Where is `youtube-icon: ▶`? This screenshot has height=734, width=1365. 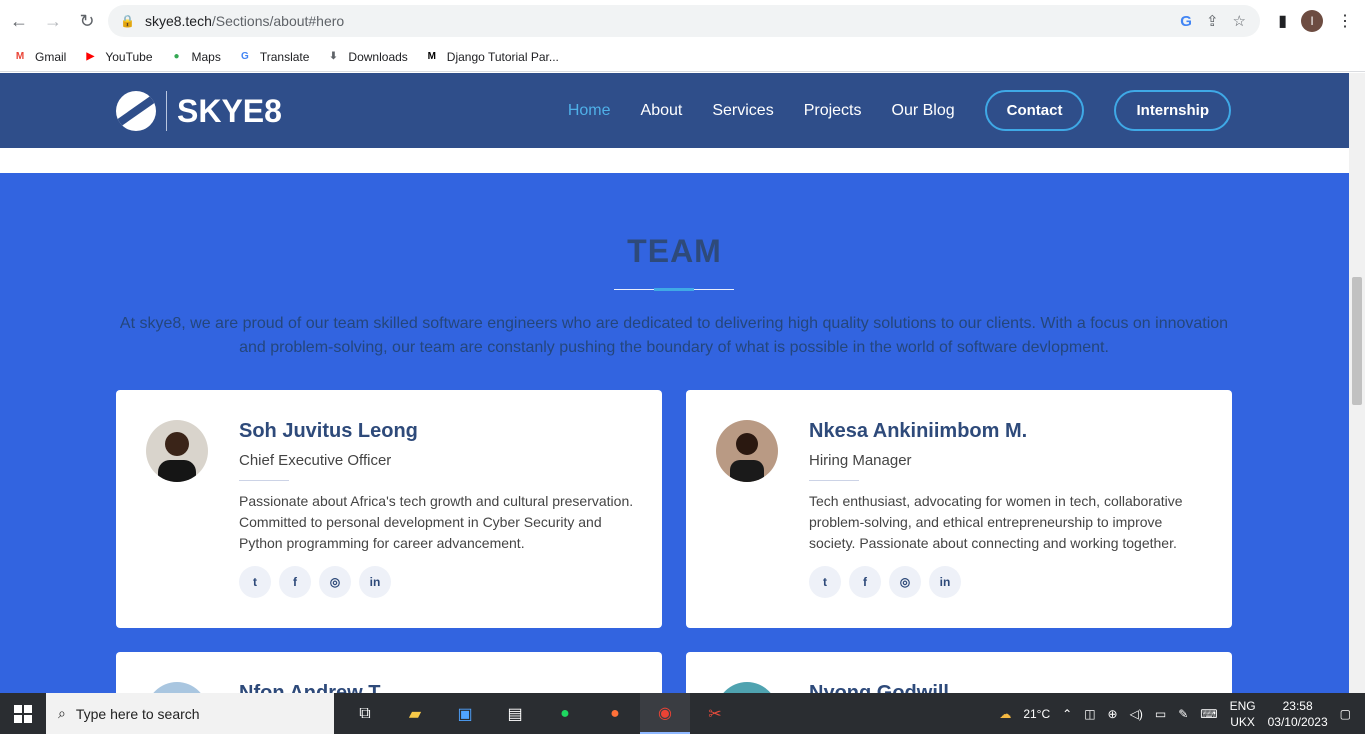 youtube-icon: ▶ is located at coordinates (90, 56).